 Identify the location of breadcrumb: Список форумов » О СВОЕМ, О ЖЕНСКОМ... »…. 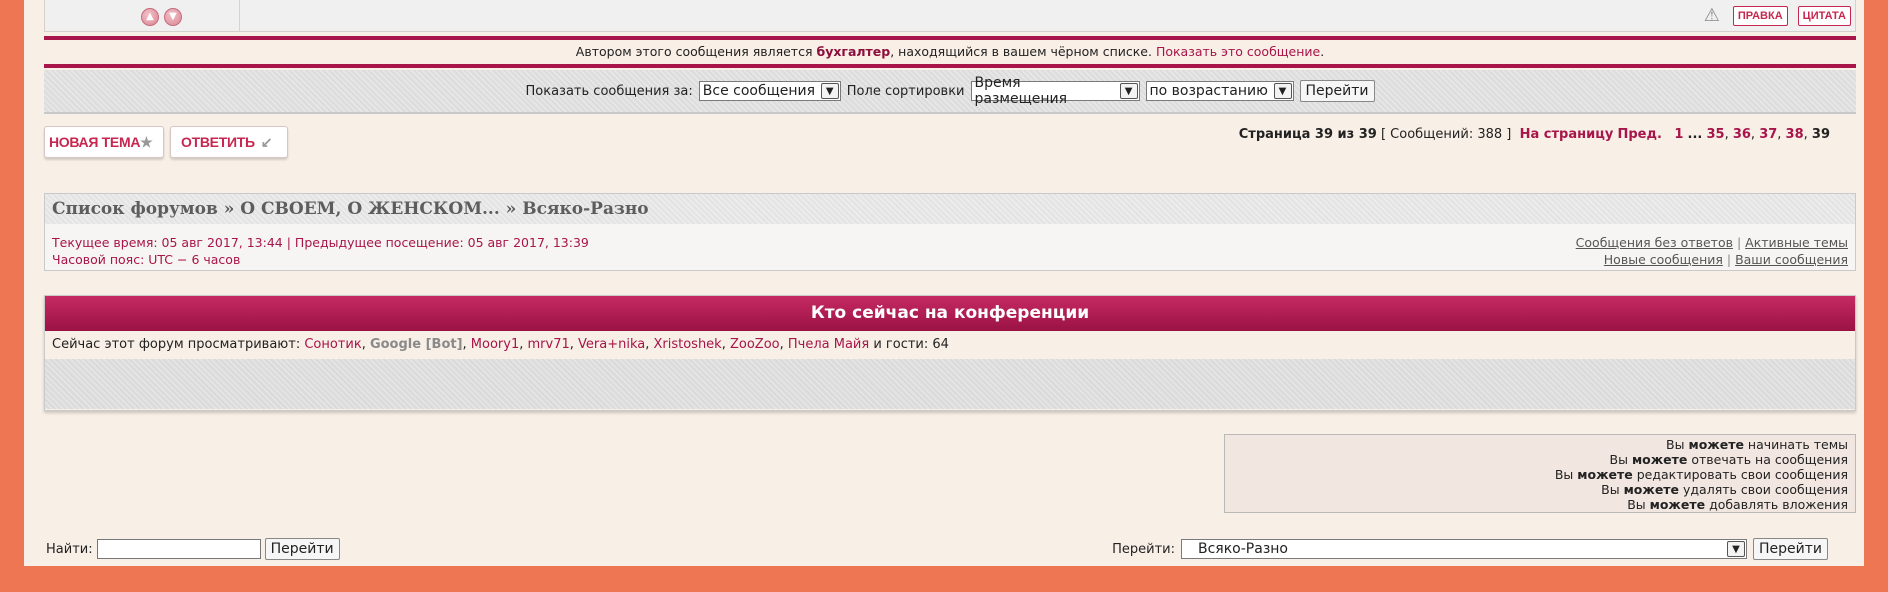
(950, 209).